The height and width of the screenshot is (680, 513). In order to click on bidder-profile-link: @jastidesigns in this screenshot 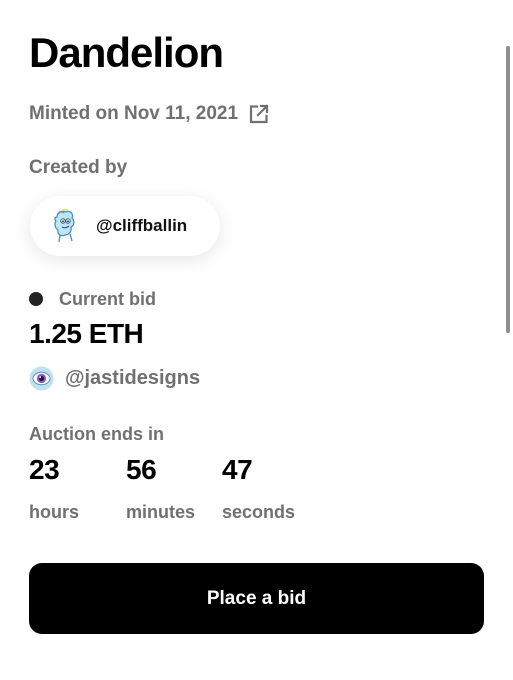, I will do `click(114, 378)`.